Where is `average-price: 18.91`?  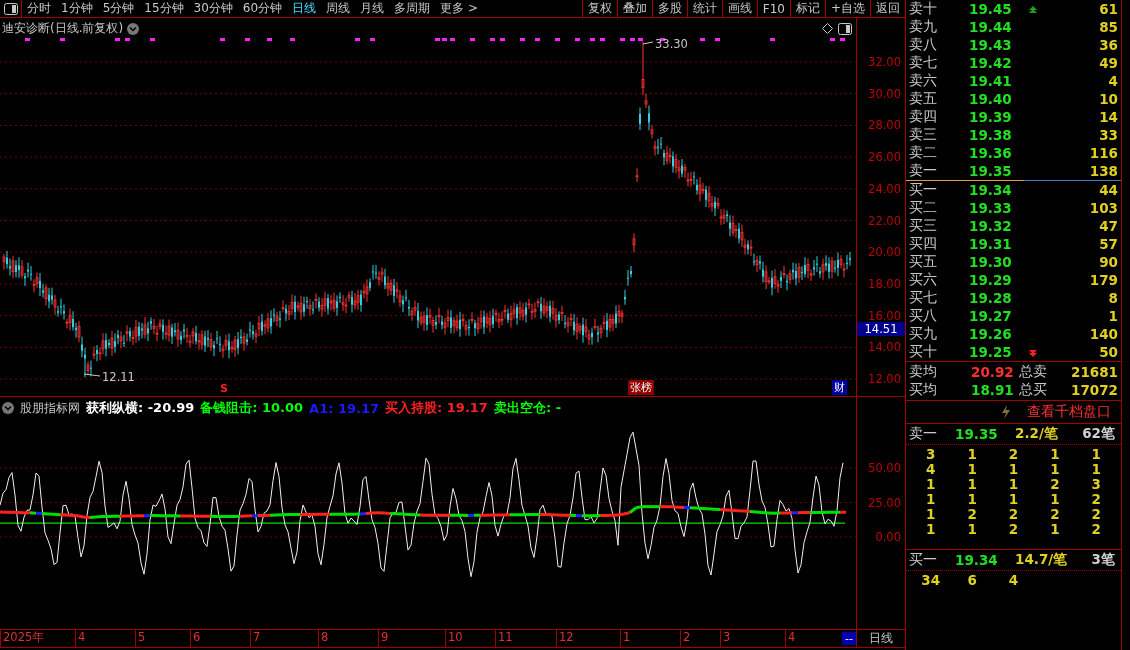 average-price: 18.91 is located at coordinates (993, 390).